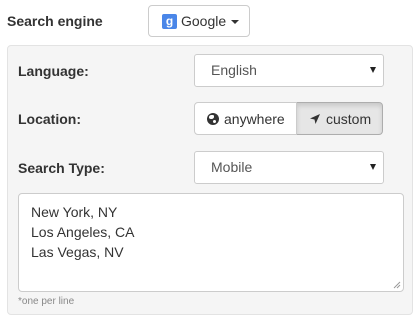 This screenshot has width=420, height=320. I want to click on location-label: Location:, so click(49, 119).